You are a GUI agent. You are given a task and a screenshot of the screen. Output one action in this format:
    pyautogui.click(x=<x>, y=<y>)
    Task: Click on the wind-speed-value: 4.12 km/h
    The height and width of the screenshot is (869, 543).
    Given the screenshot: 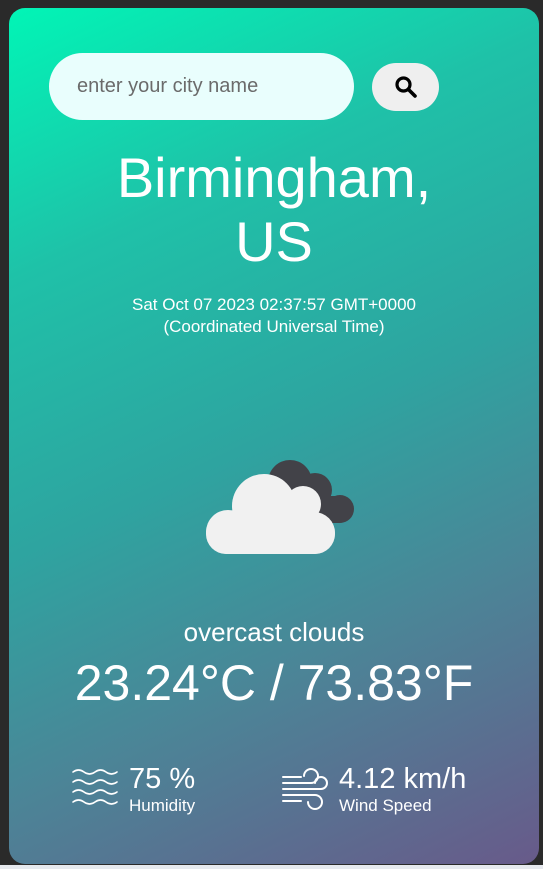 What is the action you would take?
    pyautogui.click(x=403, y=779)
    